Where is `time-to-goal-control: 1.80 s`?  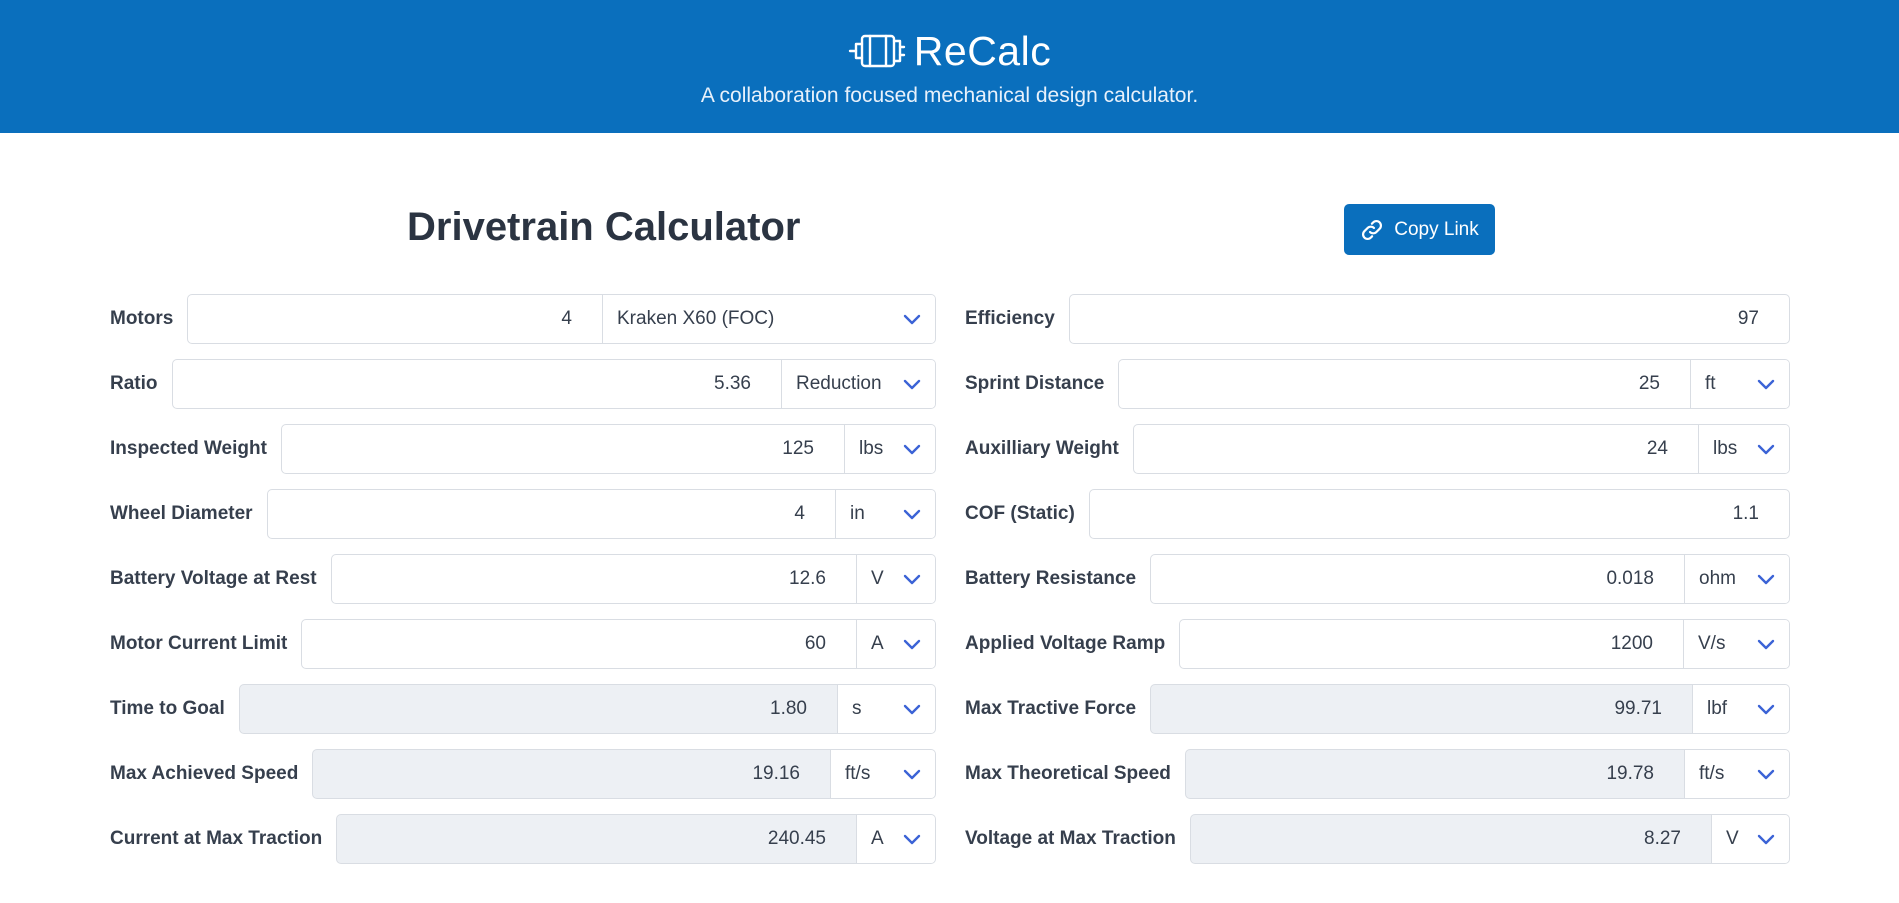
time-to-goal-control: 1.80 s is located at coordinates (587, 709).